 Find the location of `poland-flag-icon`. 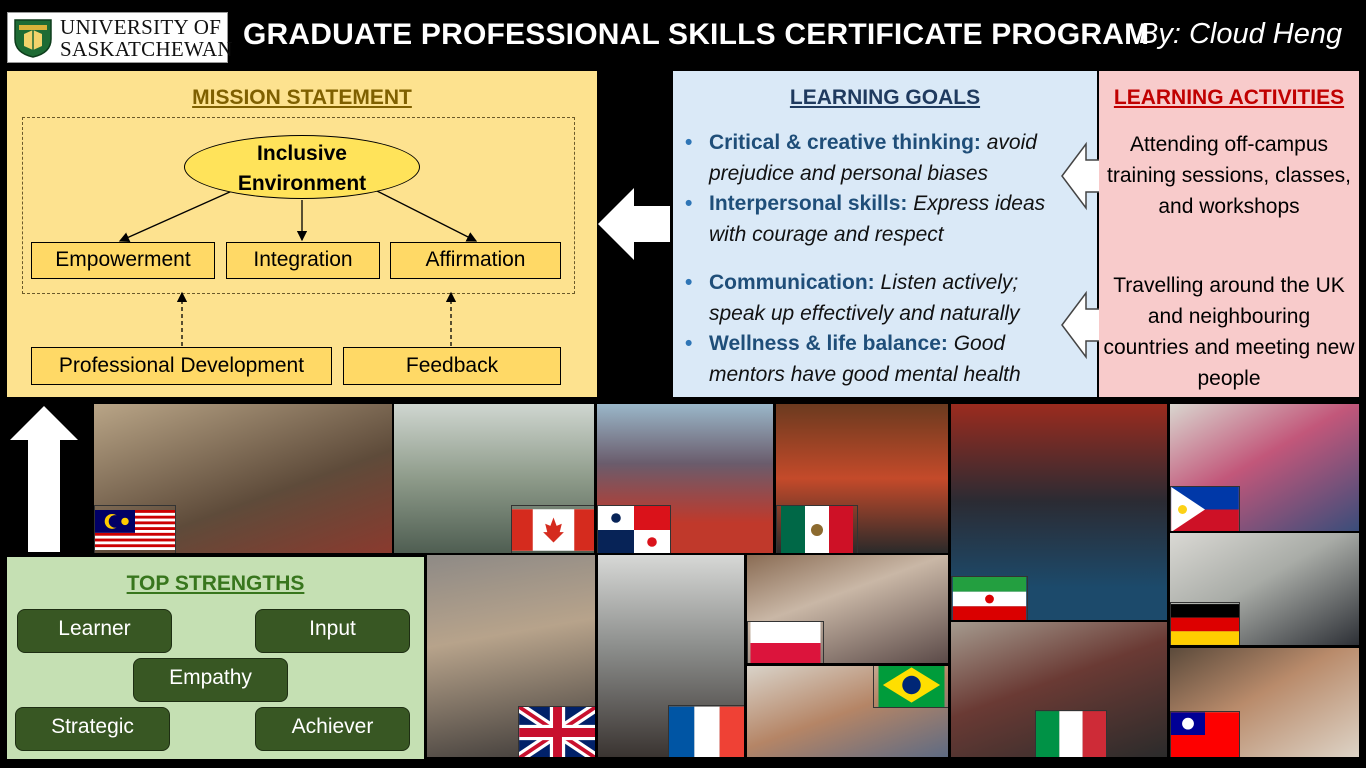

poland-flag-icon is located at coordinates (785, 642).